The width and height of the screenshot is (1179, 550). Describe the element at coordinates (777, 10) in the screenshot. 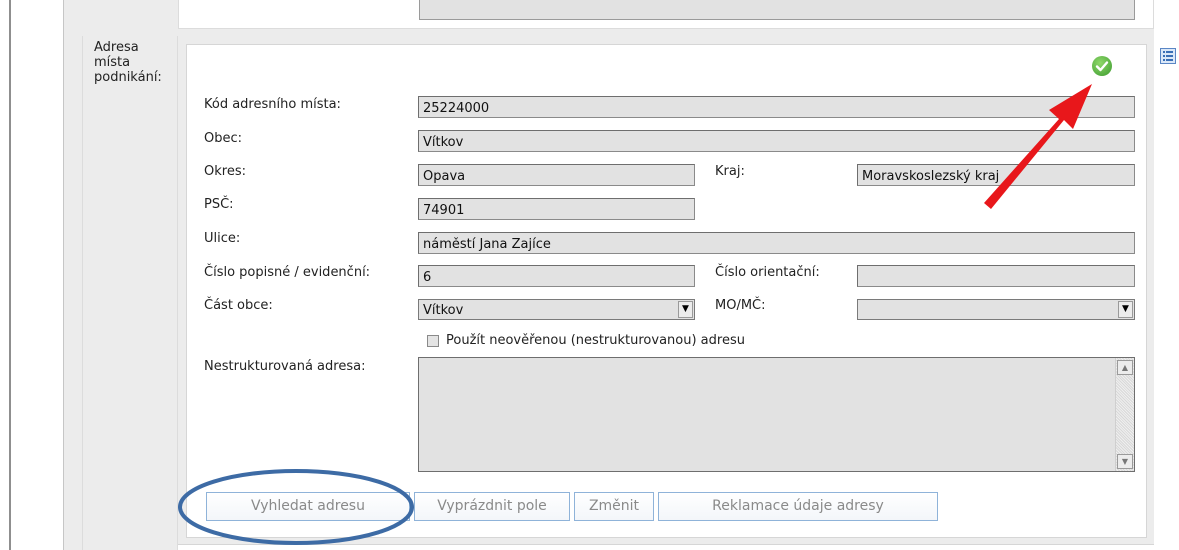

I see `previous-field` at that location.